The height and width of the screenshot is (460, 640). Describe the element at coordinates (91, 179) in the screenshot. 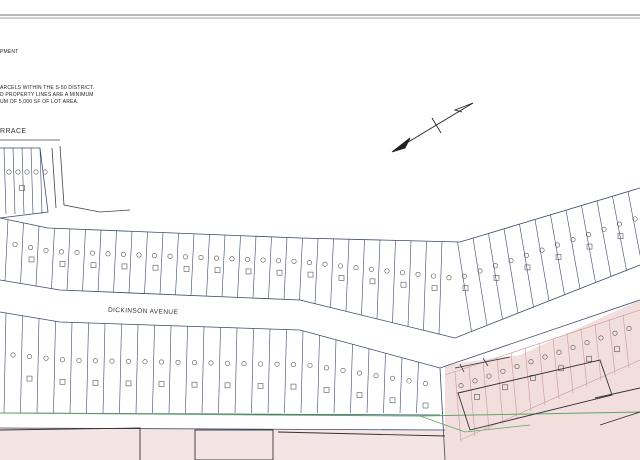

I see `terrace-side-parcel` at that location.